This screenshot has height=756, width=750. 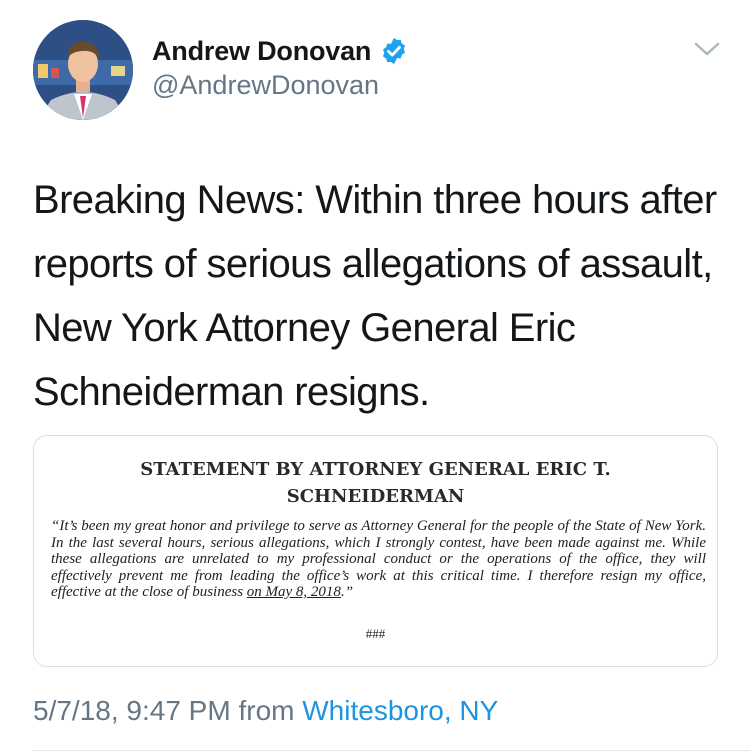 I want to click on avatar-photo, so click(x=83, y=70).